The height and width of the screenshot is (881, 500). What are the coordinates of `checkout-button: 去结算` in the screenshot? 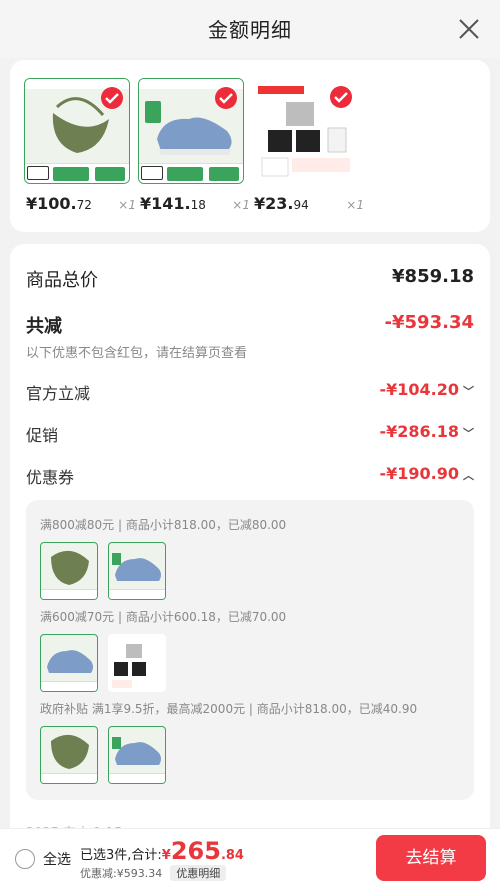 It's located at (431, 858).